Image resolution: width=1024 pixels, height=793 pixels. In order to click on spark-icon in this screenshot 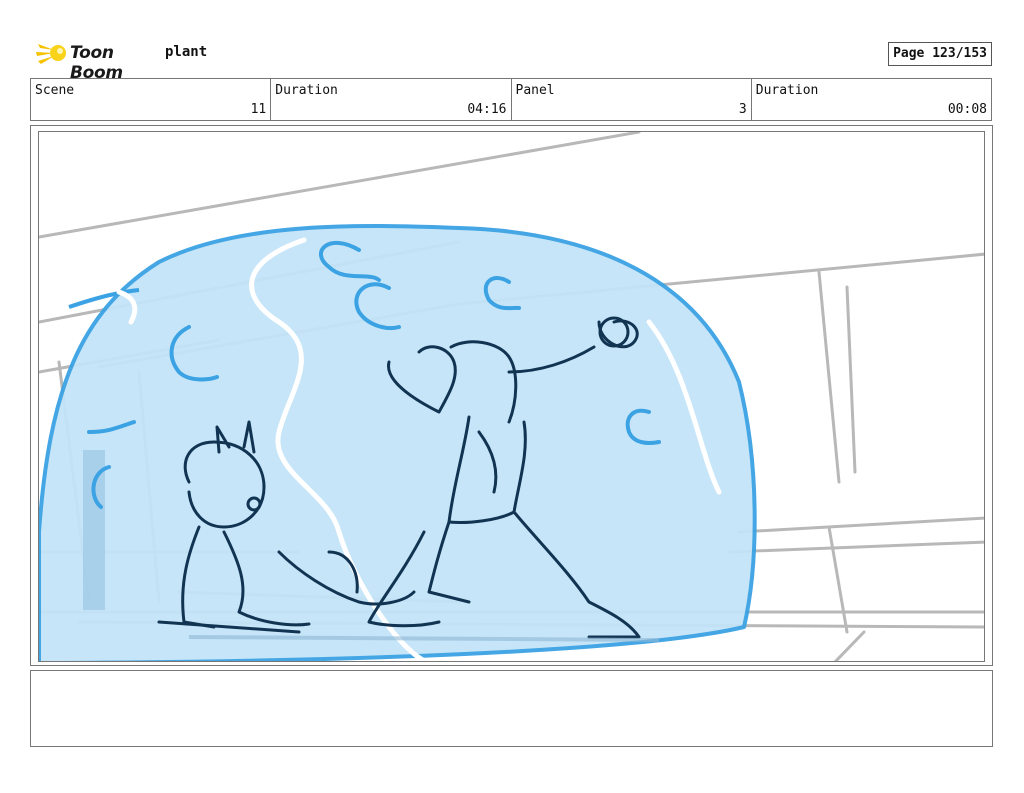, I will do `click(51, 54)`.